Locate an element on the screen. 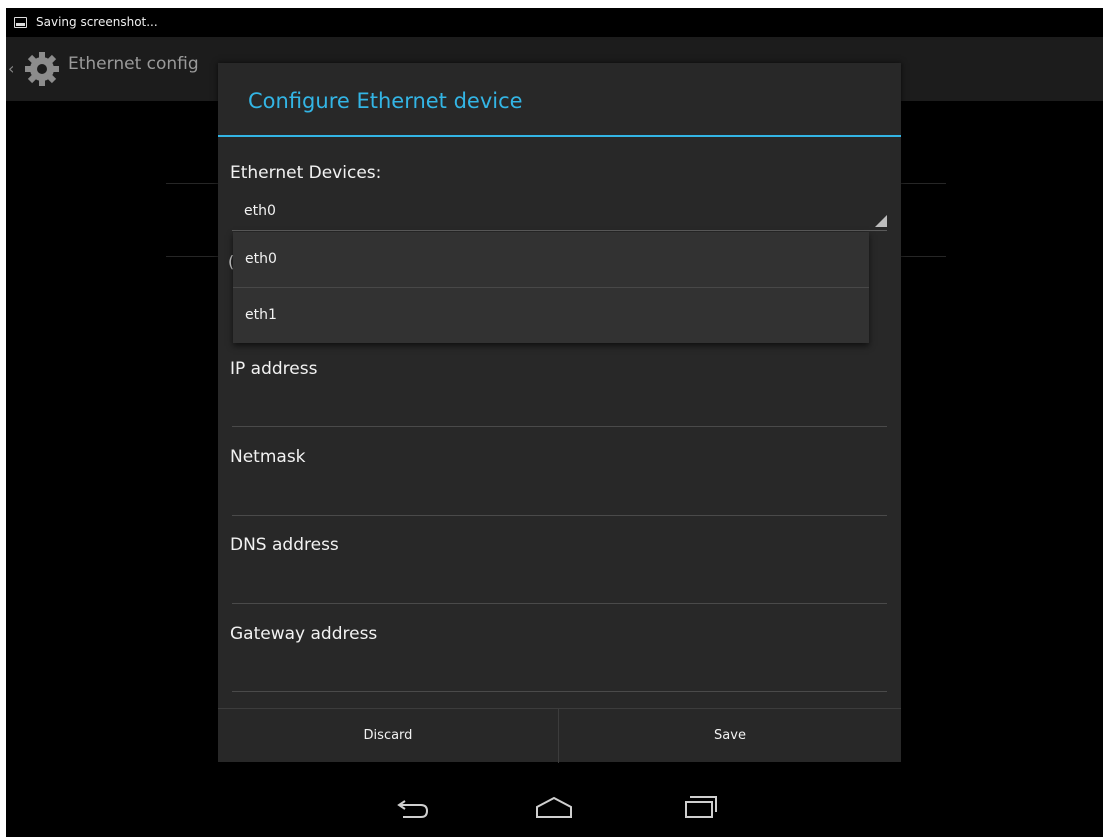 Image resolution: width=1105 pixels, height=837 pixels. spinner-underline is located at coordinates (559, 230).